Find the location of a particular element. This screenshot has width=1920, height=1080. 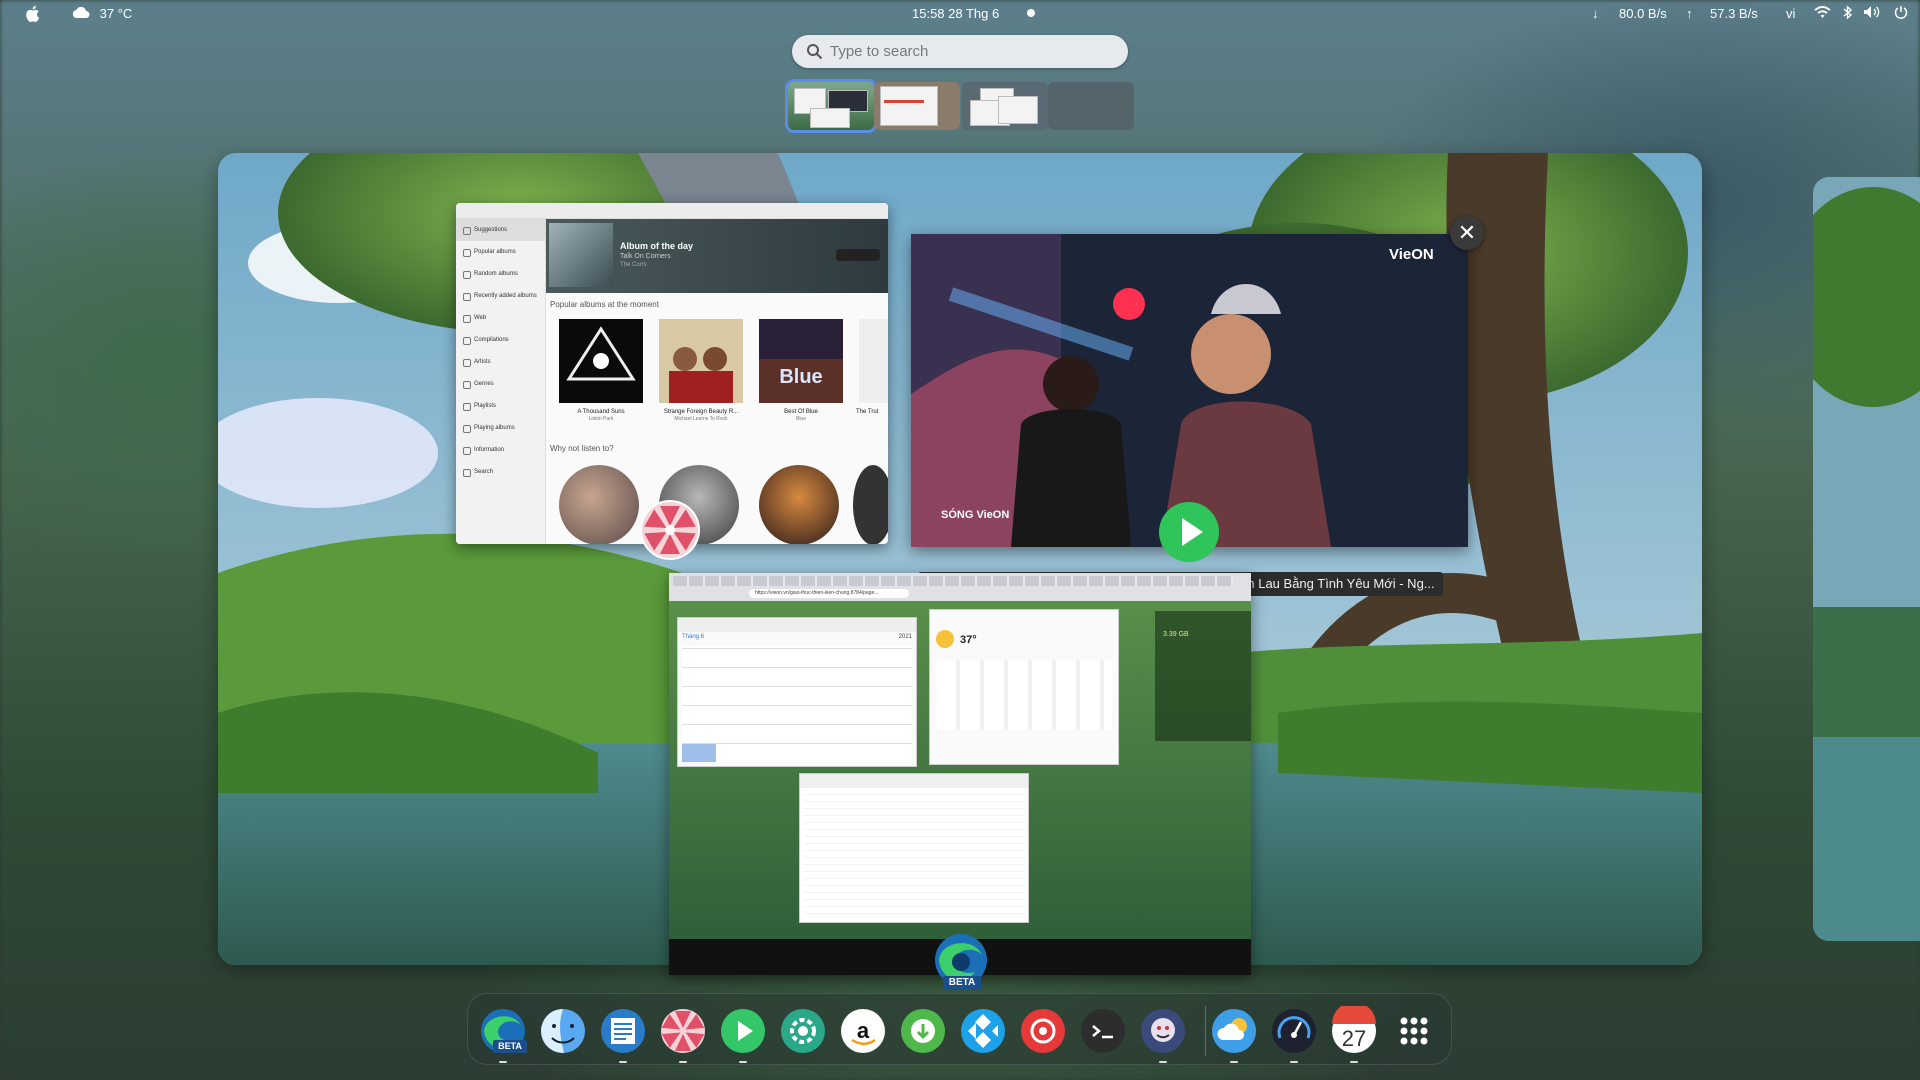

dock-documents-icon is located at coordinates (623, 1031).